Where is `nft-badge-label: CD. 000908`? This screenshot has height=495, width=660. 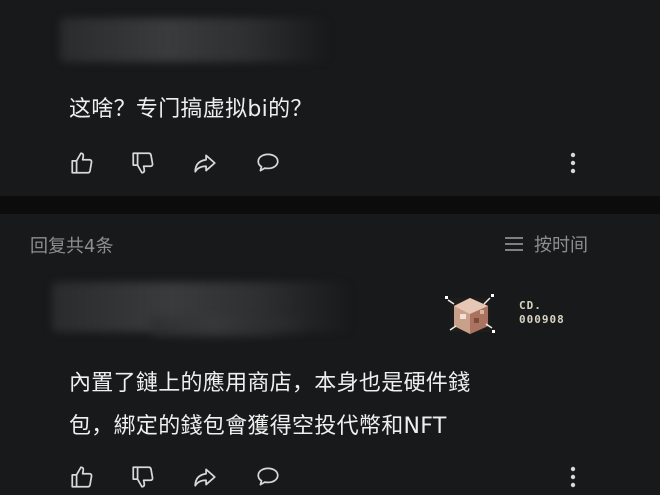 nft-badge-label: CD. 000908 is located at coordinates (542, 313).